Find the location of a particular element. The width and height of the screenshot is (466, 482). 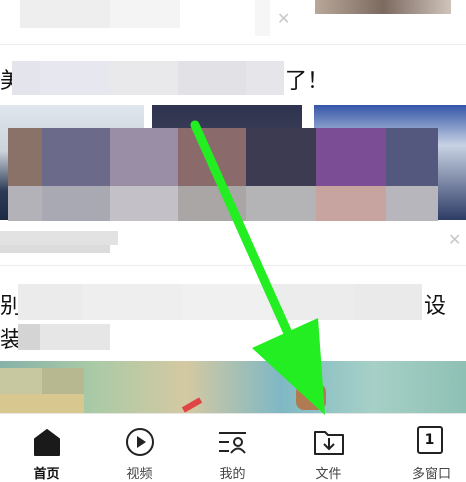

tab-label: 视频 is located at coordinates (139, 474).